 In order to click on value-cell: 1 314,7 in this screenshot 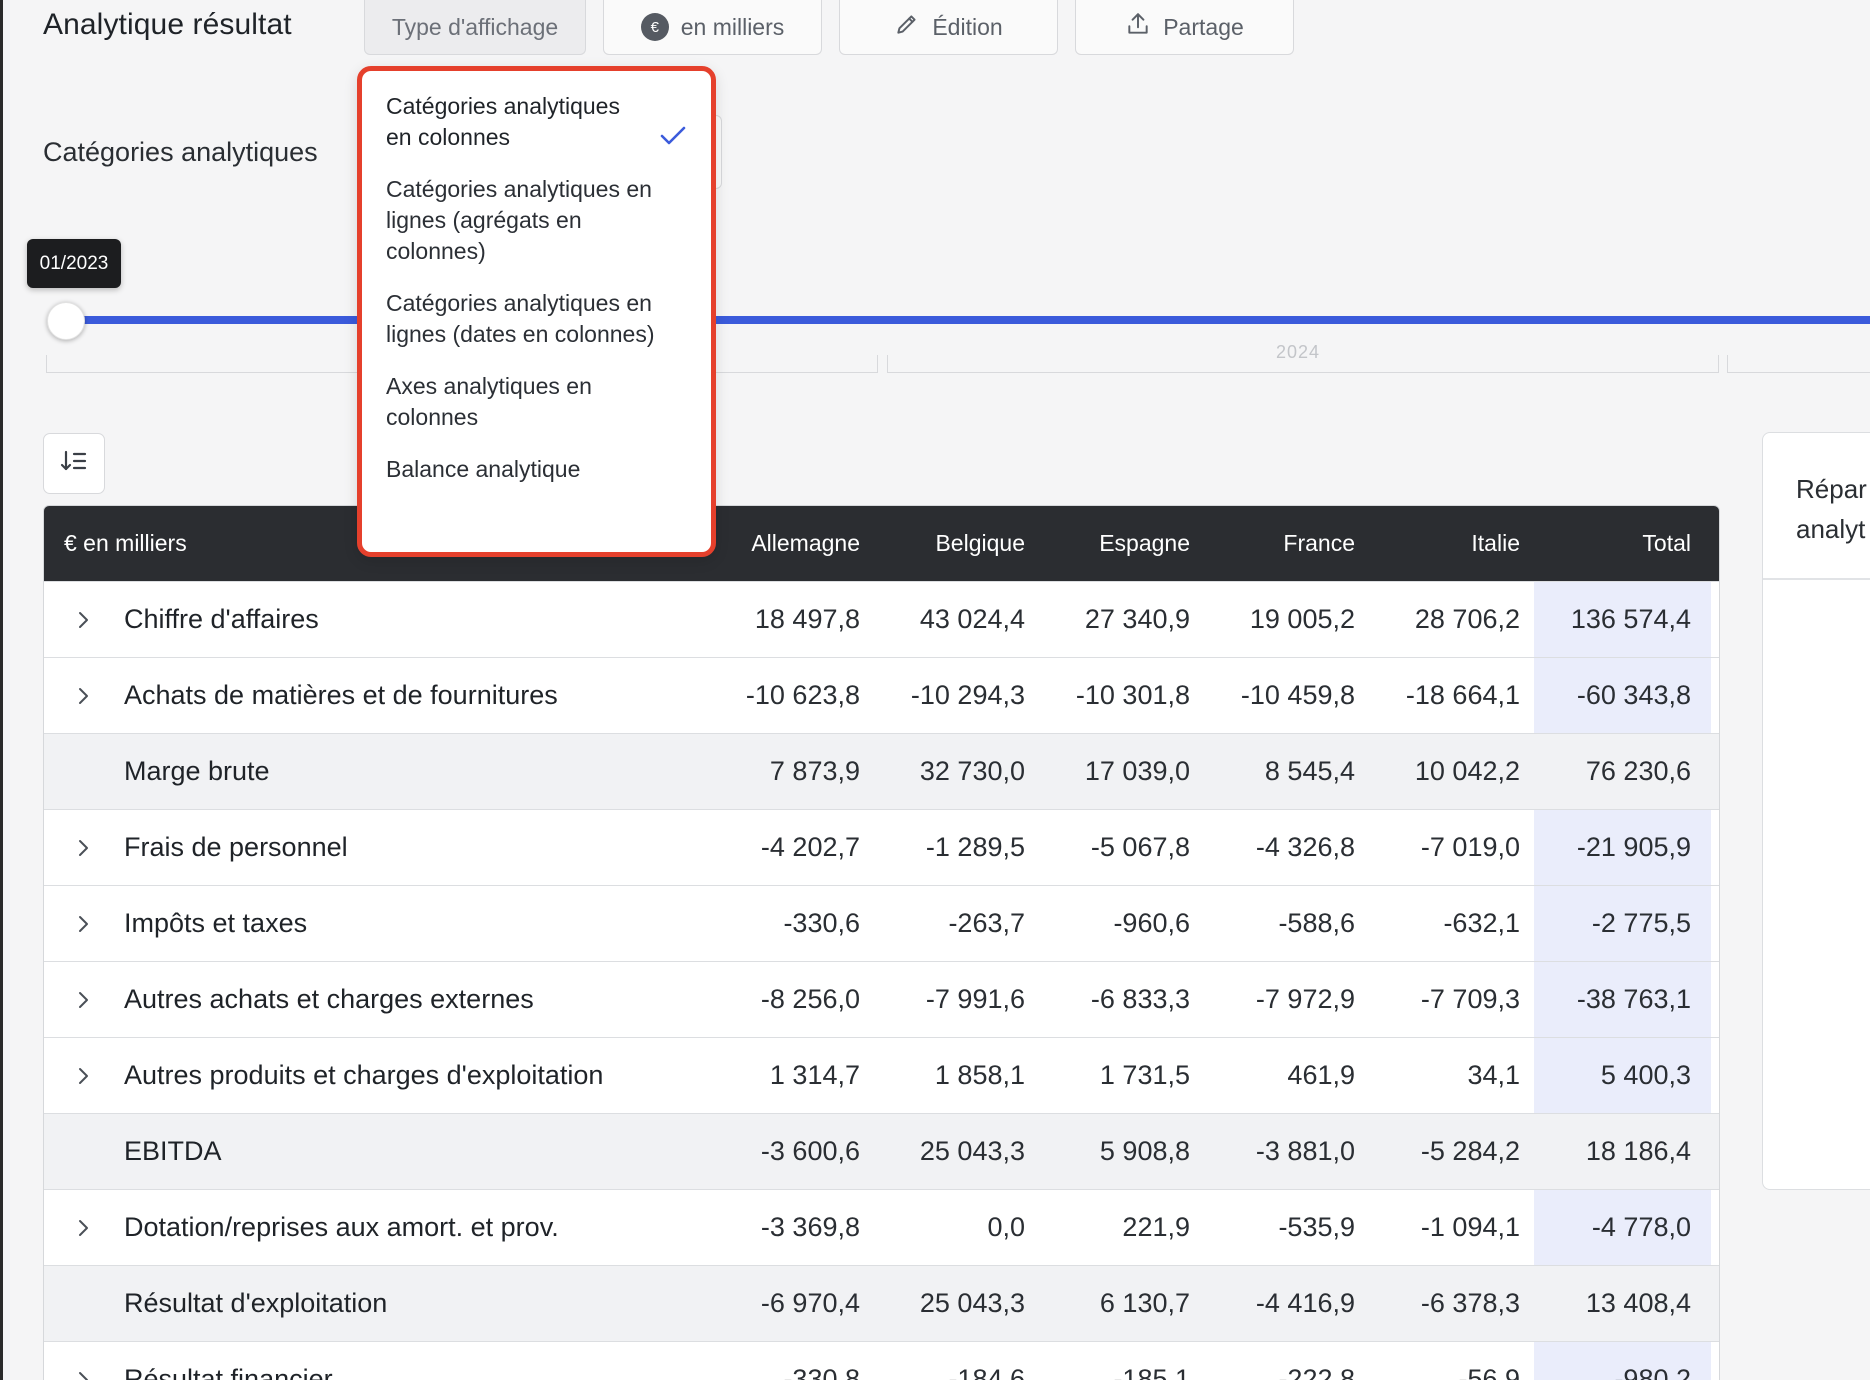, I will do `click(814, 1075)`.